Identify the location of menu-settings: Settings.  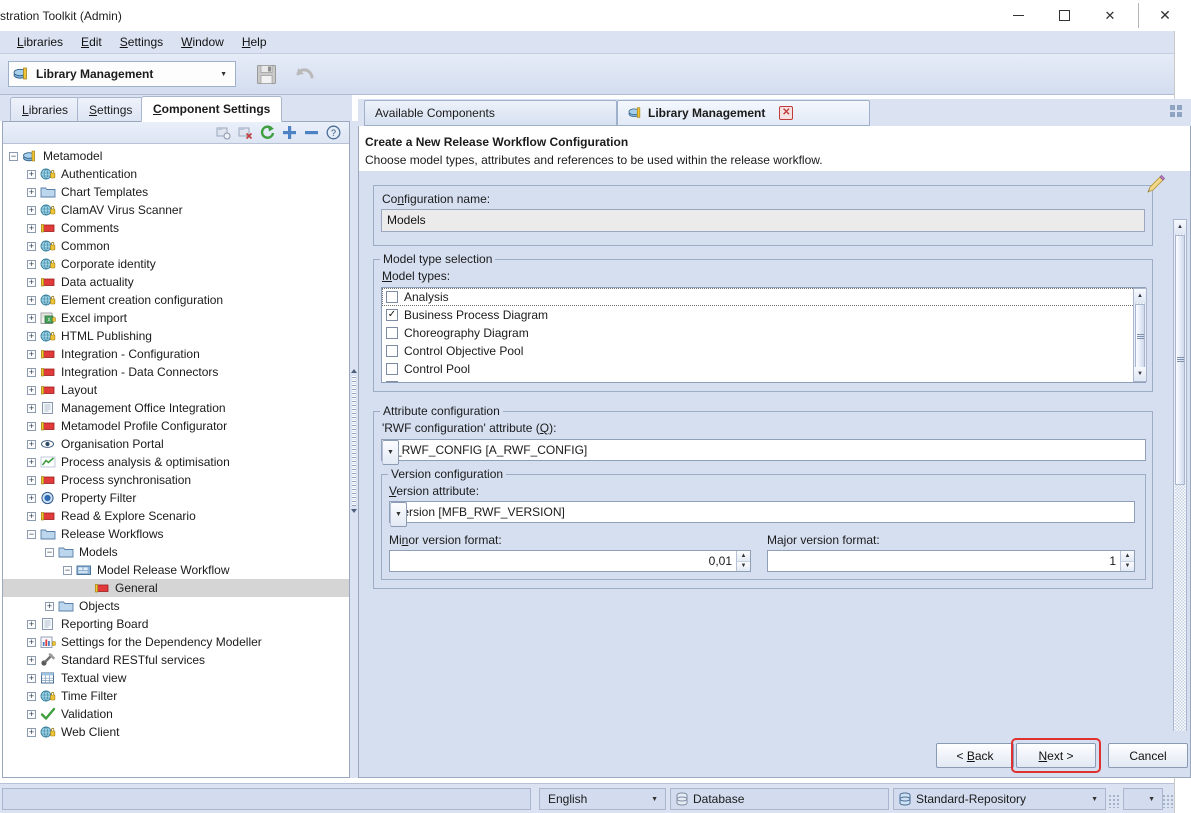
(141, 42).